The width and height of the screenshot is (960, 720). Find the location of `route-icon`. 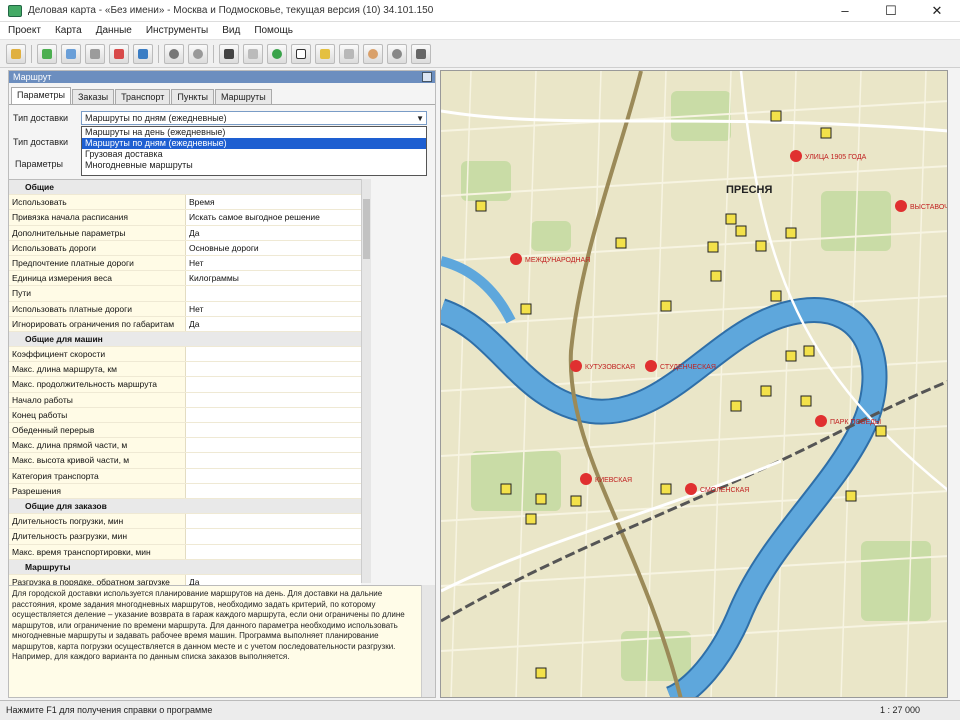

route-icon is located at coordinates (119, 53).